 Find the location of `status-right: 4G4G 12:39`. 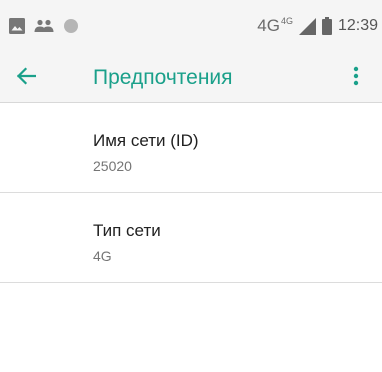

status-right: 4G4G 12:39 is located at coordinates (317, 26).